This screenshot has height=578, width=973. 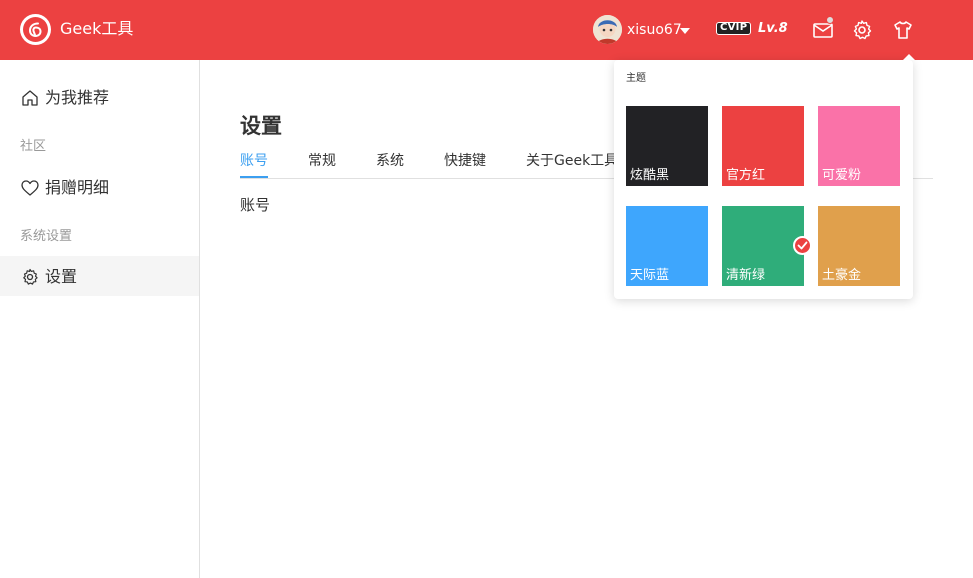 What do you see at coordinates (77, 97) in the screenshot?
I see `sidebar-item-label: 为我推荐` at bounding box center [77, 97].